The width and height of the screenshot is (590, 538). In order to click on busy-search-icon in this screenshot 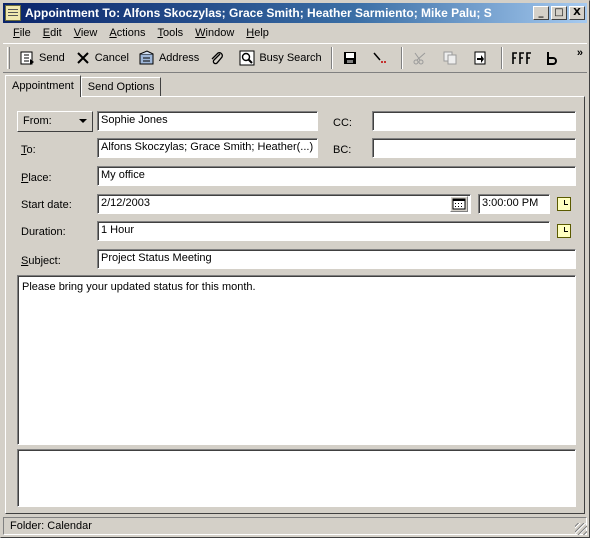, I will do `click(247, 58)`.